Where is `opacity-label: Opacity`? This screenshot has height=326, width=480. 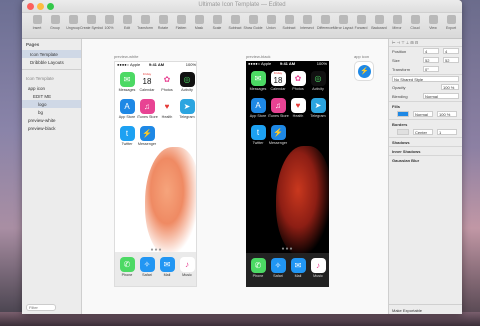
opacity-label: Opacity is located at coordinates (399, 87).